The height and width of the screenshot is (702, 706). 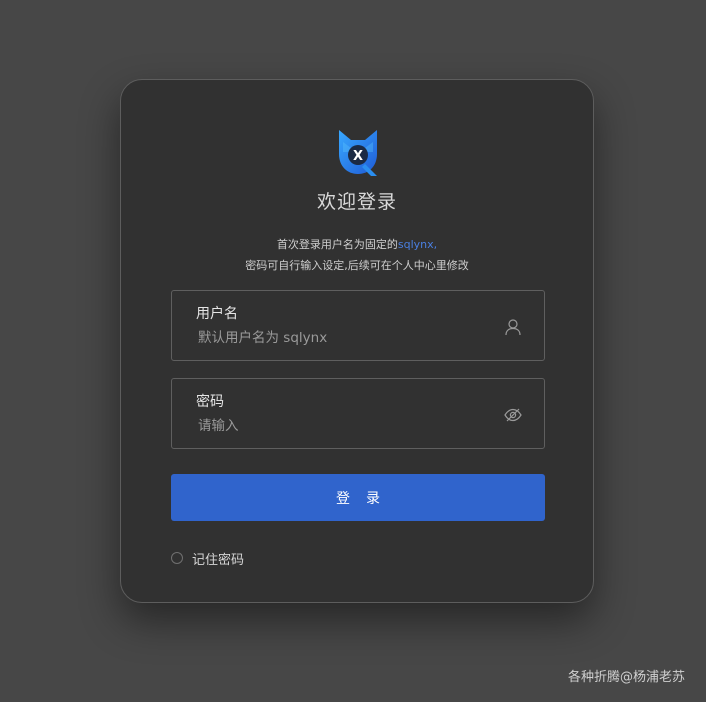 I want to click on username-label: 用户名, so click(x=217, y=314).